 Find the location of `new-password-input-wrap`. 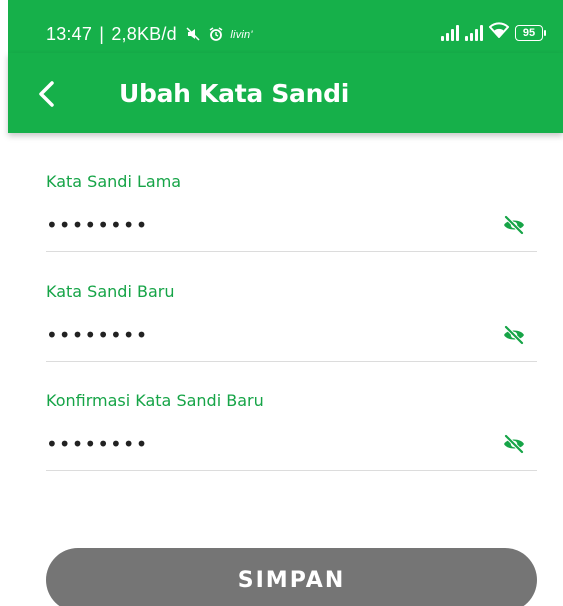

new-password-input-wrap is located at coordinates (291, 336).